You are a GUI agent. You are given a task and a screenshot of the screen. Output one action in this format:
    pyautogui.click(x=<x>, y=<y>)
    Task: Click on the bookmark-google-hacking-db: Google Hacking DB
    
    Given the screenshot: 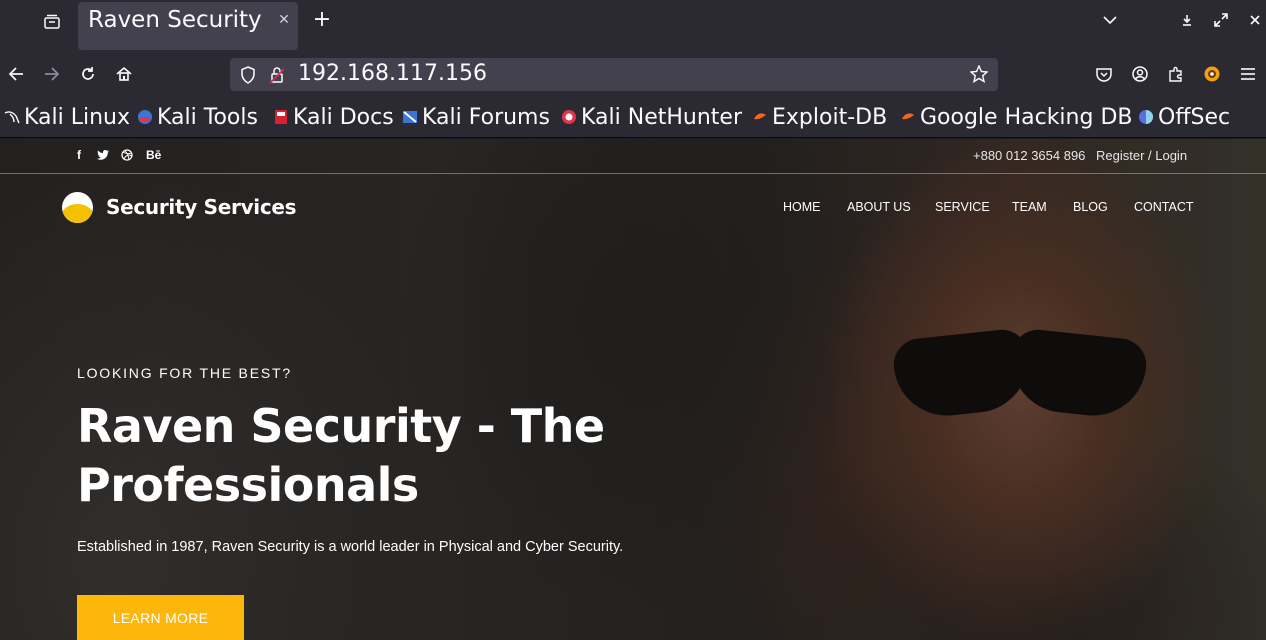 What is the action you would take?
    pyautogui.click(x=1016, y=117)
    